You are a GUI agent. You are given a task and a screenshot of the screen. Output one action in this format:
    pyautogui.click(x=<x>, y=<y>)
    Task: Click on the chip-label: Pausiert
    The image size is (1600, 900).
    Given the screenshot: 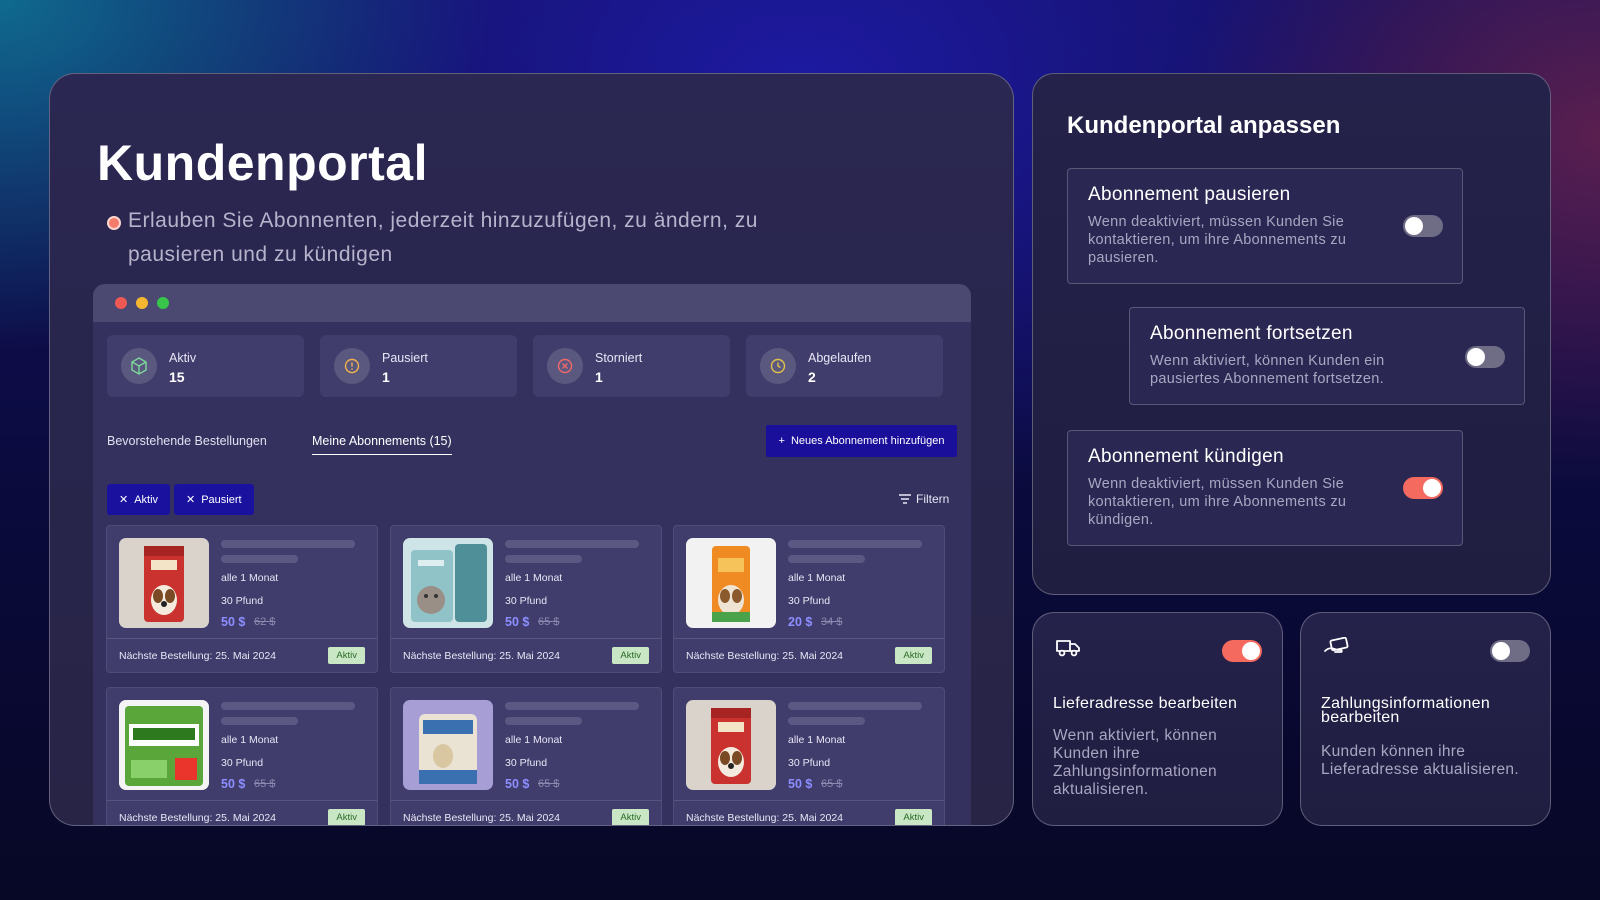 What is the action you would take?
    pyautogui.click(x=221, y=499)
    